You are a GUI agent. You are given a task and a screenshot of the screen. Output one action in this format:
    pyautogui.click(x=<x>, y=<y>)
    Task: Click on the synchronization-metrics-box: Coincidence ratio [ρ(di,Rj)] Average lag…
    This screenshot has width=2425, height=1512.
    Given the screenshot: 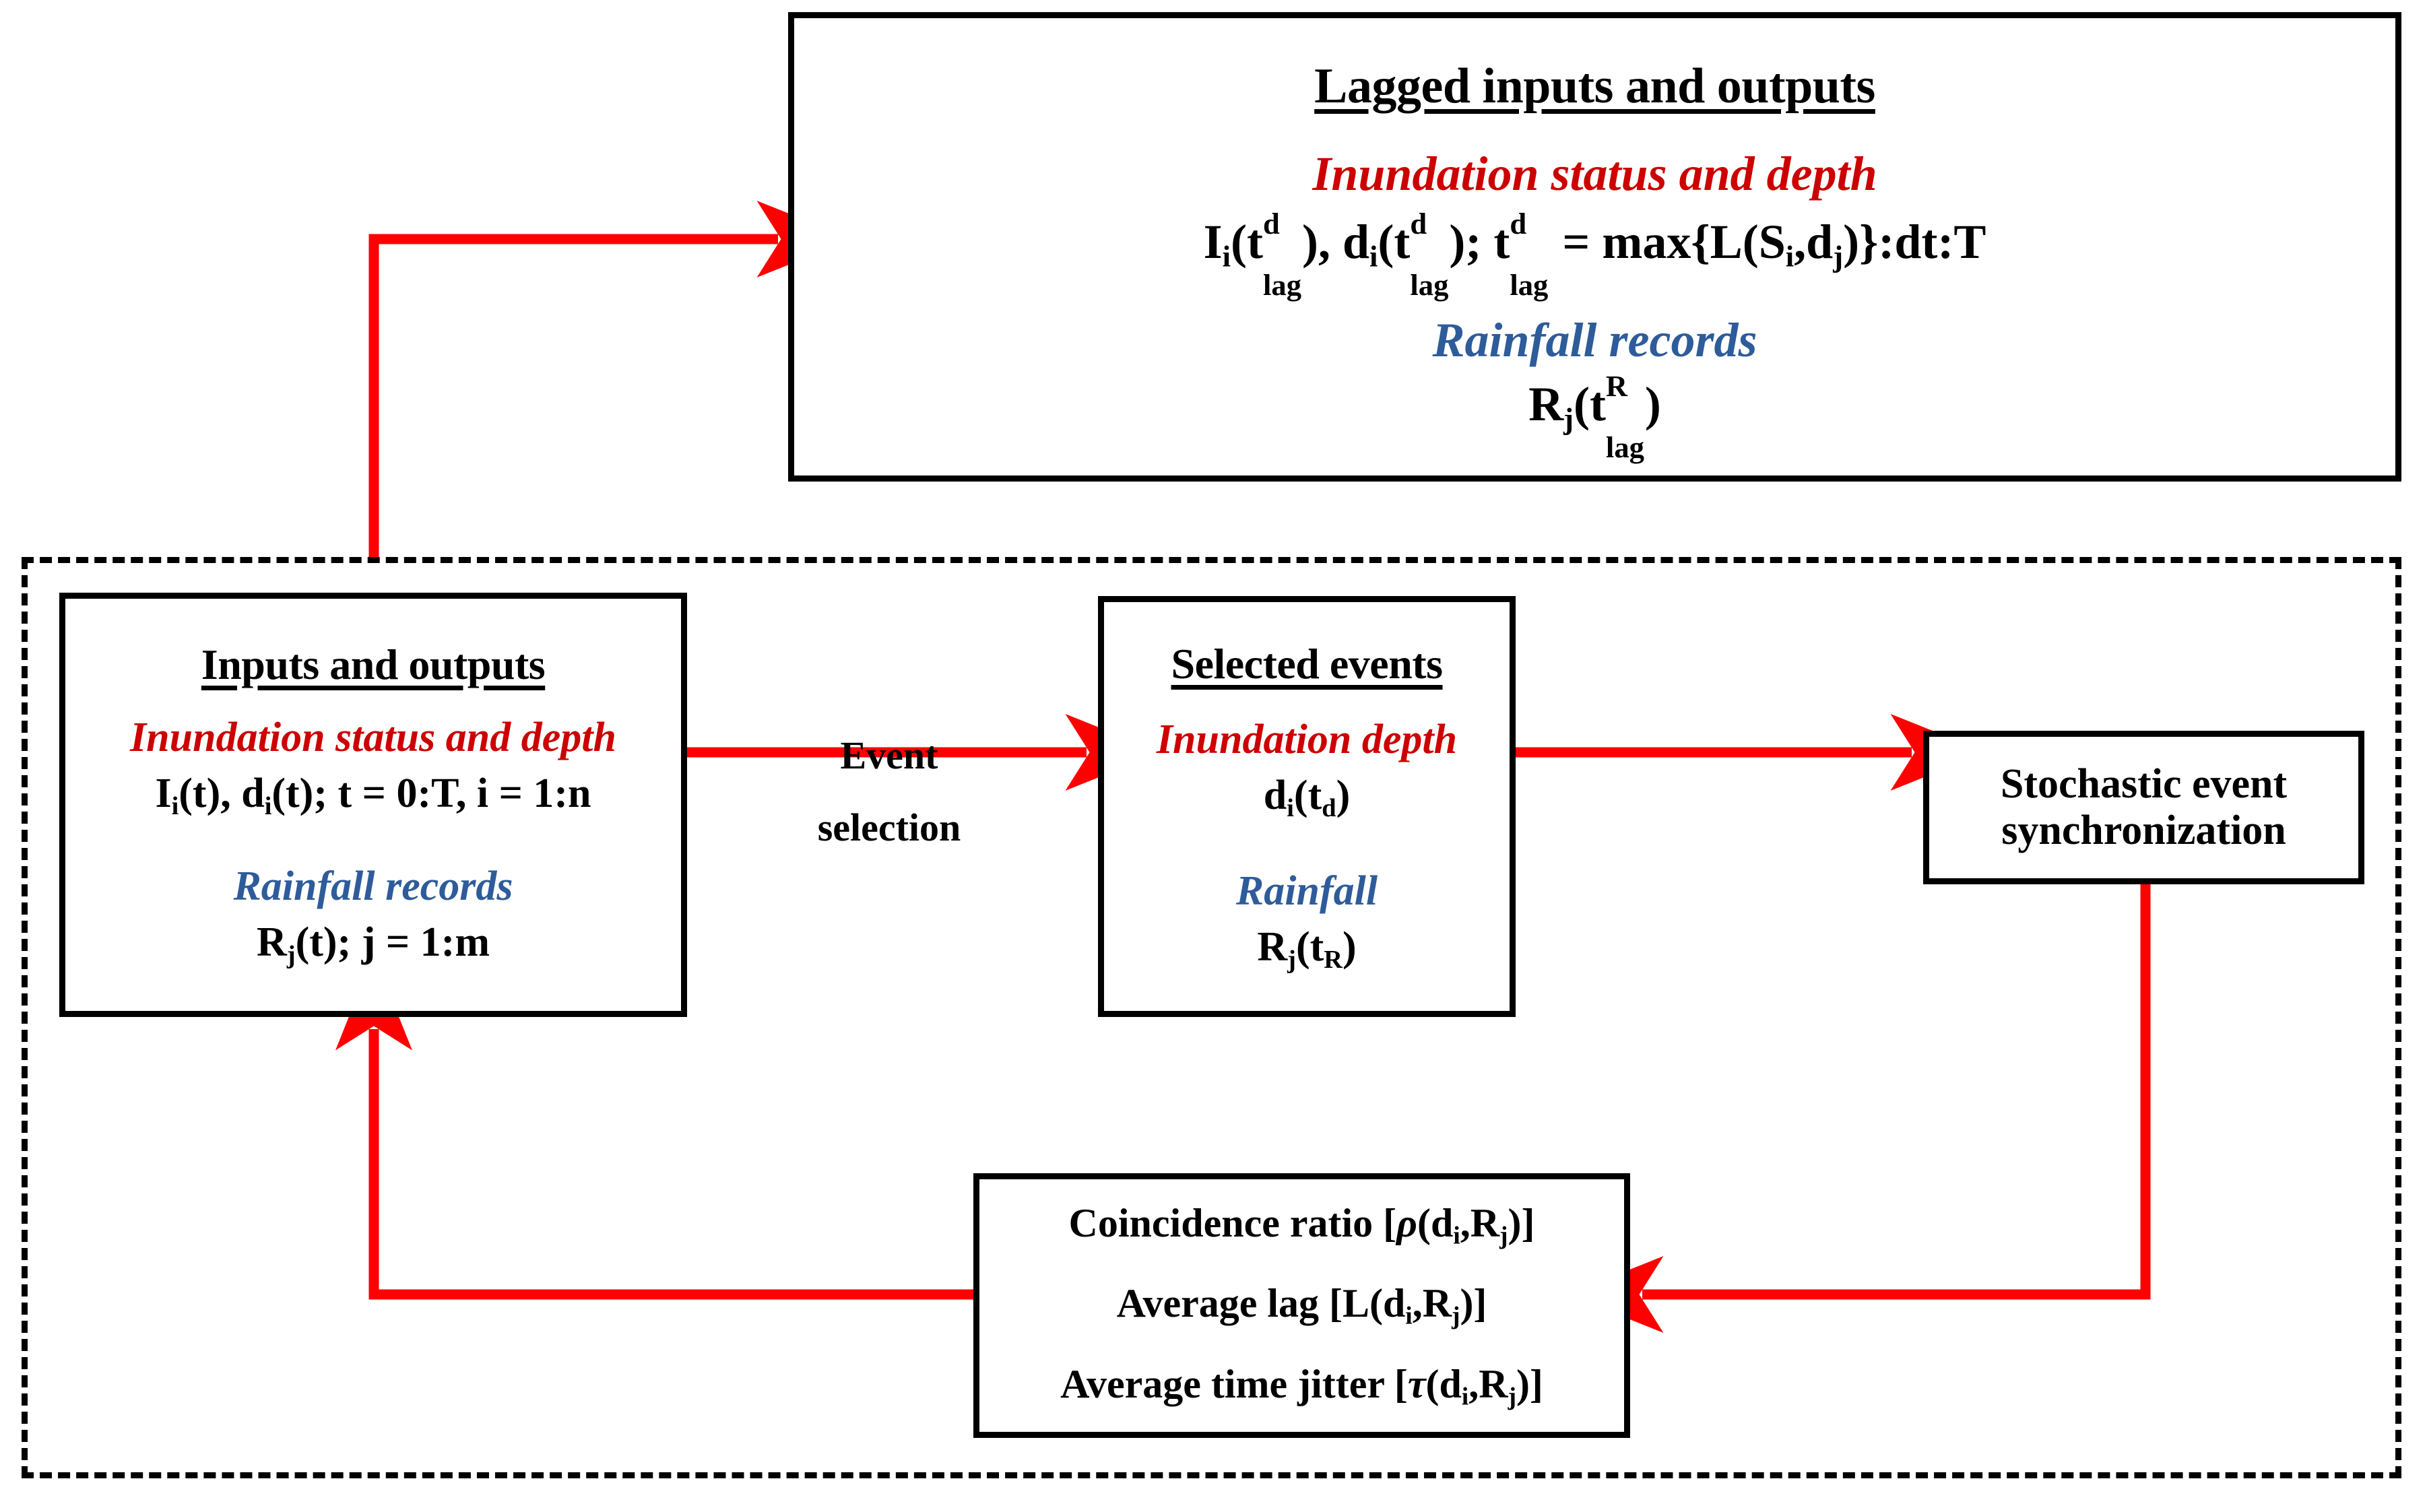 What is the action you would take?
    pyautogui.click(x=1302, y=1305)
    